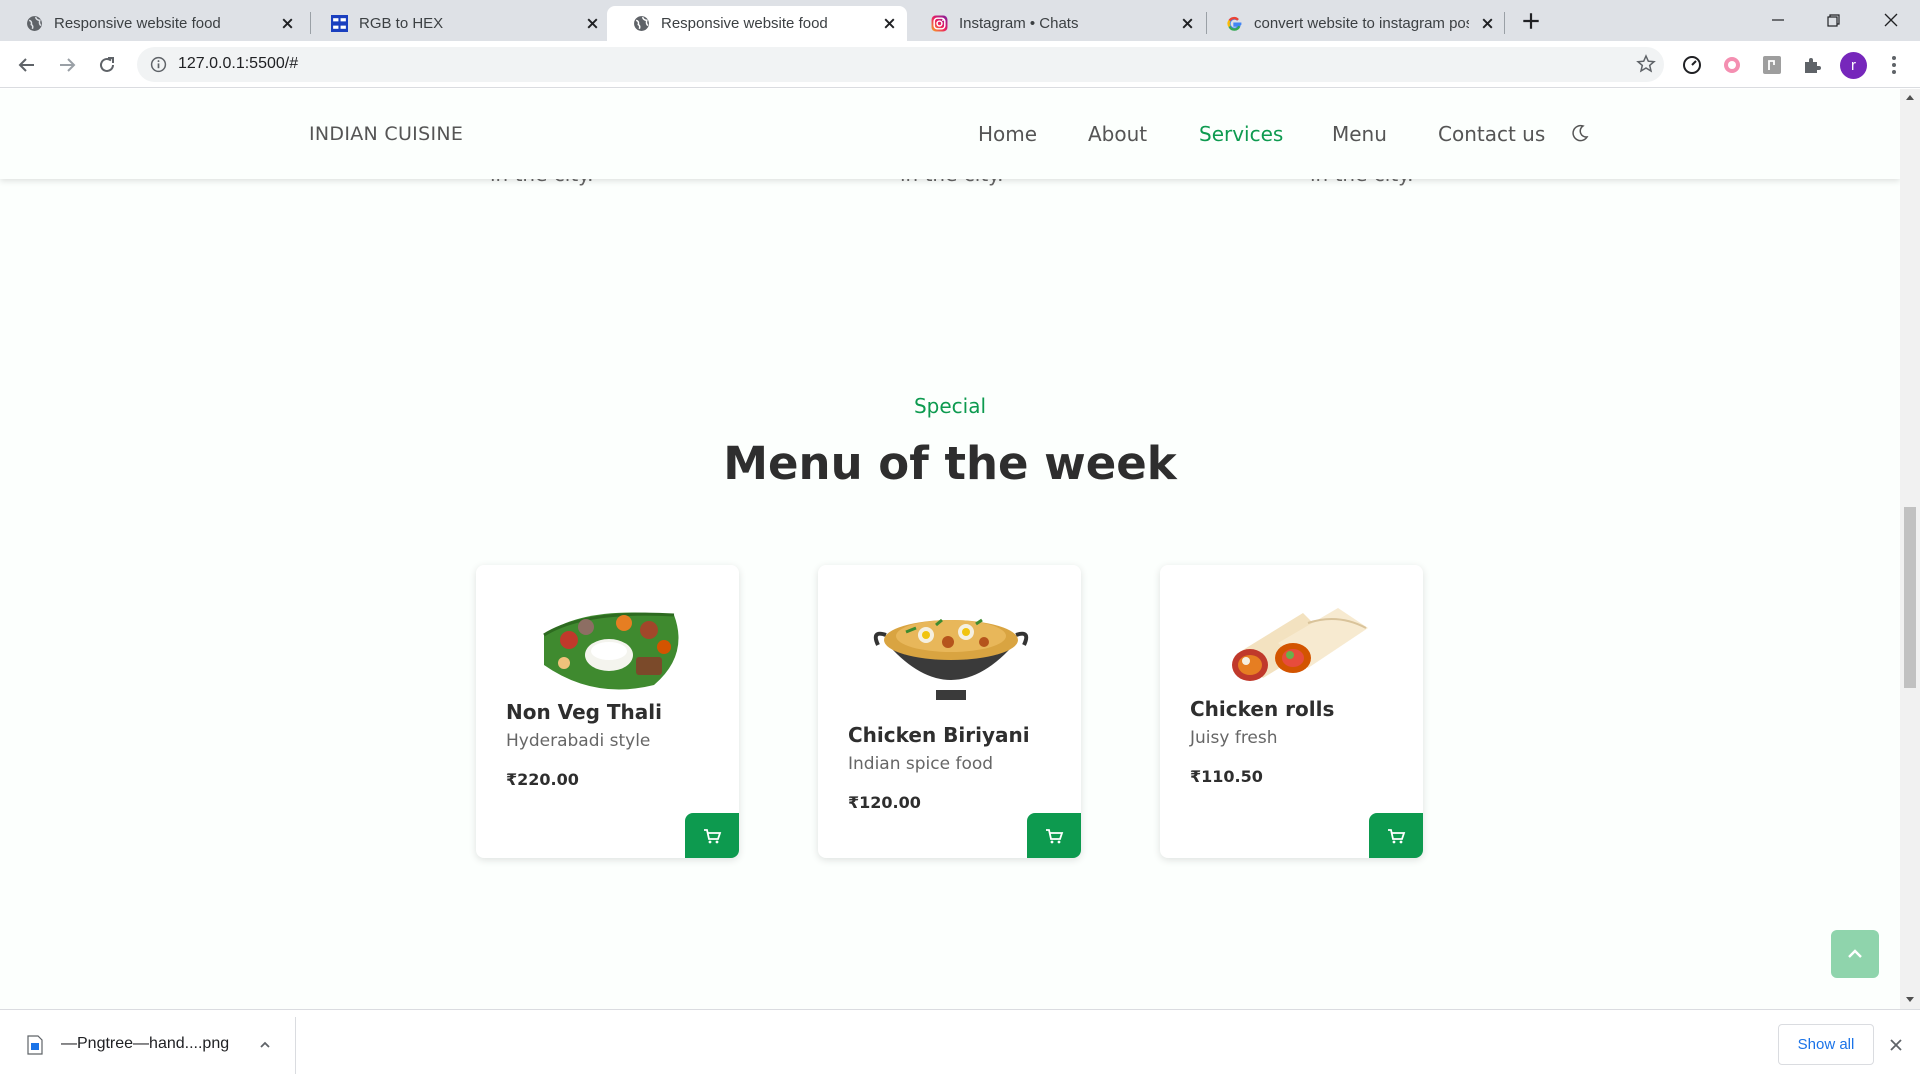  What do you see at coordinates (1910, 97) in the screenshot?
I see `scroll-arrow-up-icon` at bounding box center [1910, 97].